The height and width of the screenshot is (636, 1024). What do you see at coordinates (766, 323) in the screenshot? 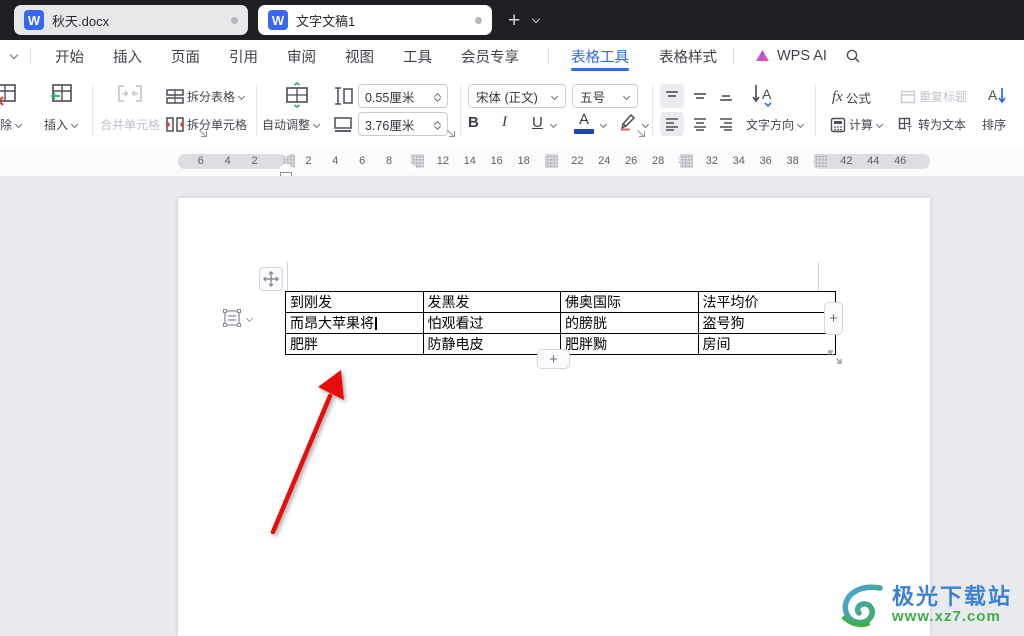
I see `table-cell: 盗号狗` at bounding box center [766, 323].